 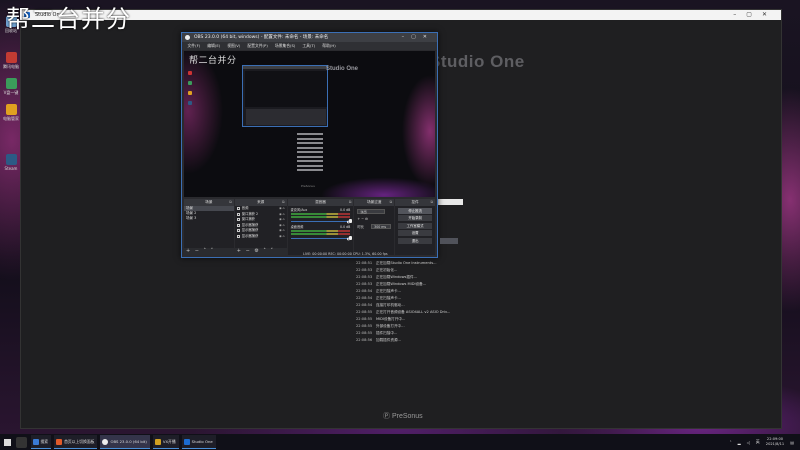 I want to click on studio-title-bar: Studio One –▢✕, so click(x=401, y=15).